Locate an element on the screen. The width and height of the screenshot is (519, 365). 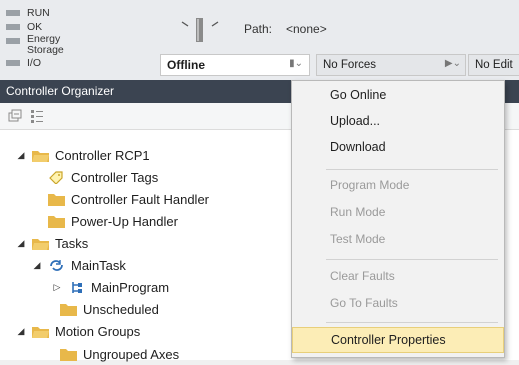
run-status-label: RUN is located at coordinates (38, 12).